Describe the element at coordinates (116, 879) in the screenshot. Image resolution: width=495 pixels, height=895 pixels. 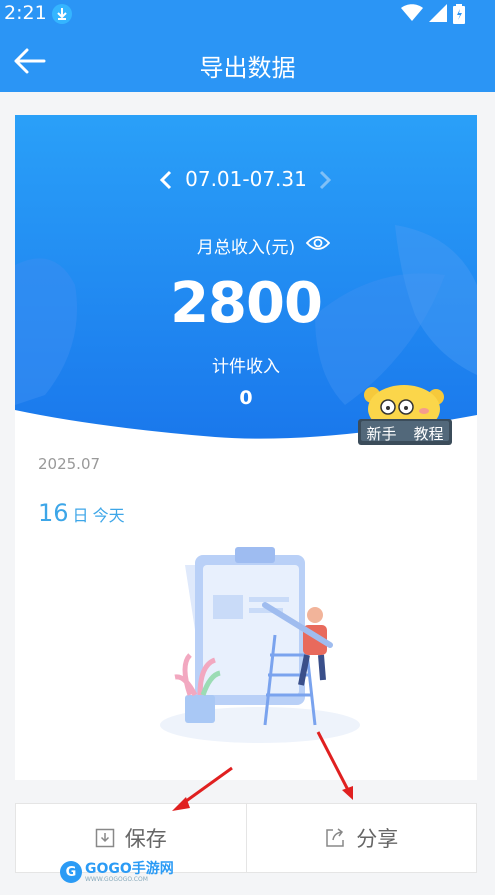
I see `watermark-url: WWW.GOGOGO.COM` at that location.